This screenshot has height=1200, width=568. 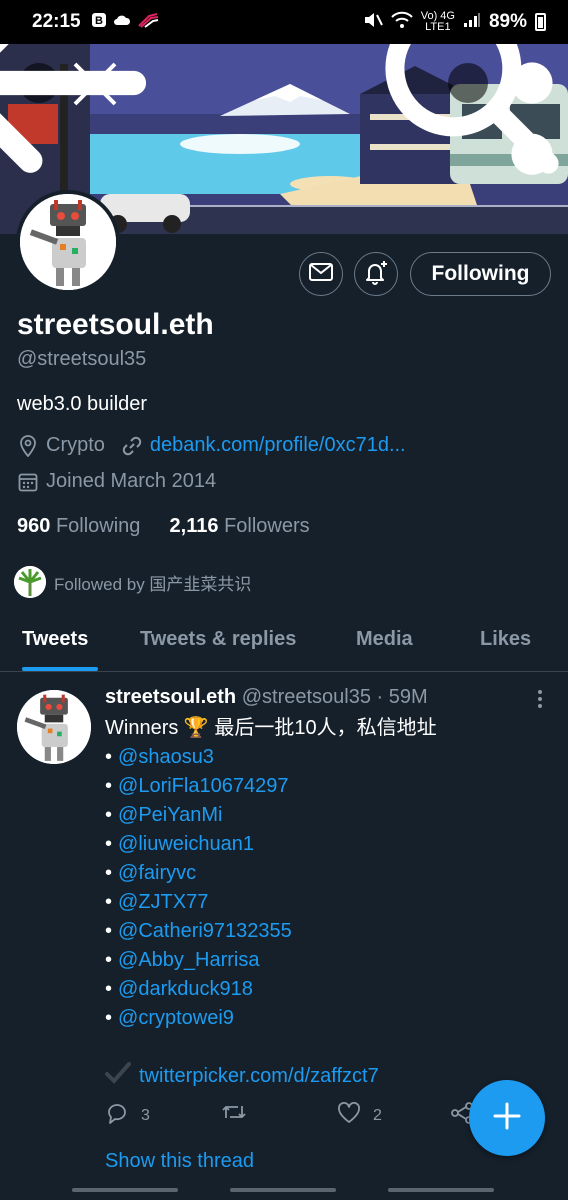 I want to click on status-bar: 22:15 B Vo) 4G LTE1 89%, so click(x=284, y=22).